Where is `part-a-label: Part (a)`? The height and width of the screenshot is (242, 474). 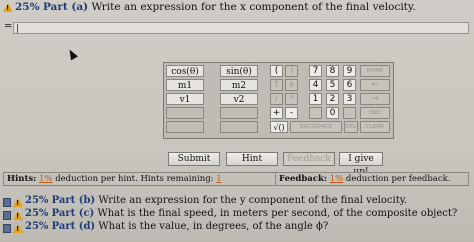 part-a-label: Part (a) is located at coordinates (65, 7).